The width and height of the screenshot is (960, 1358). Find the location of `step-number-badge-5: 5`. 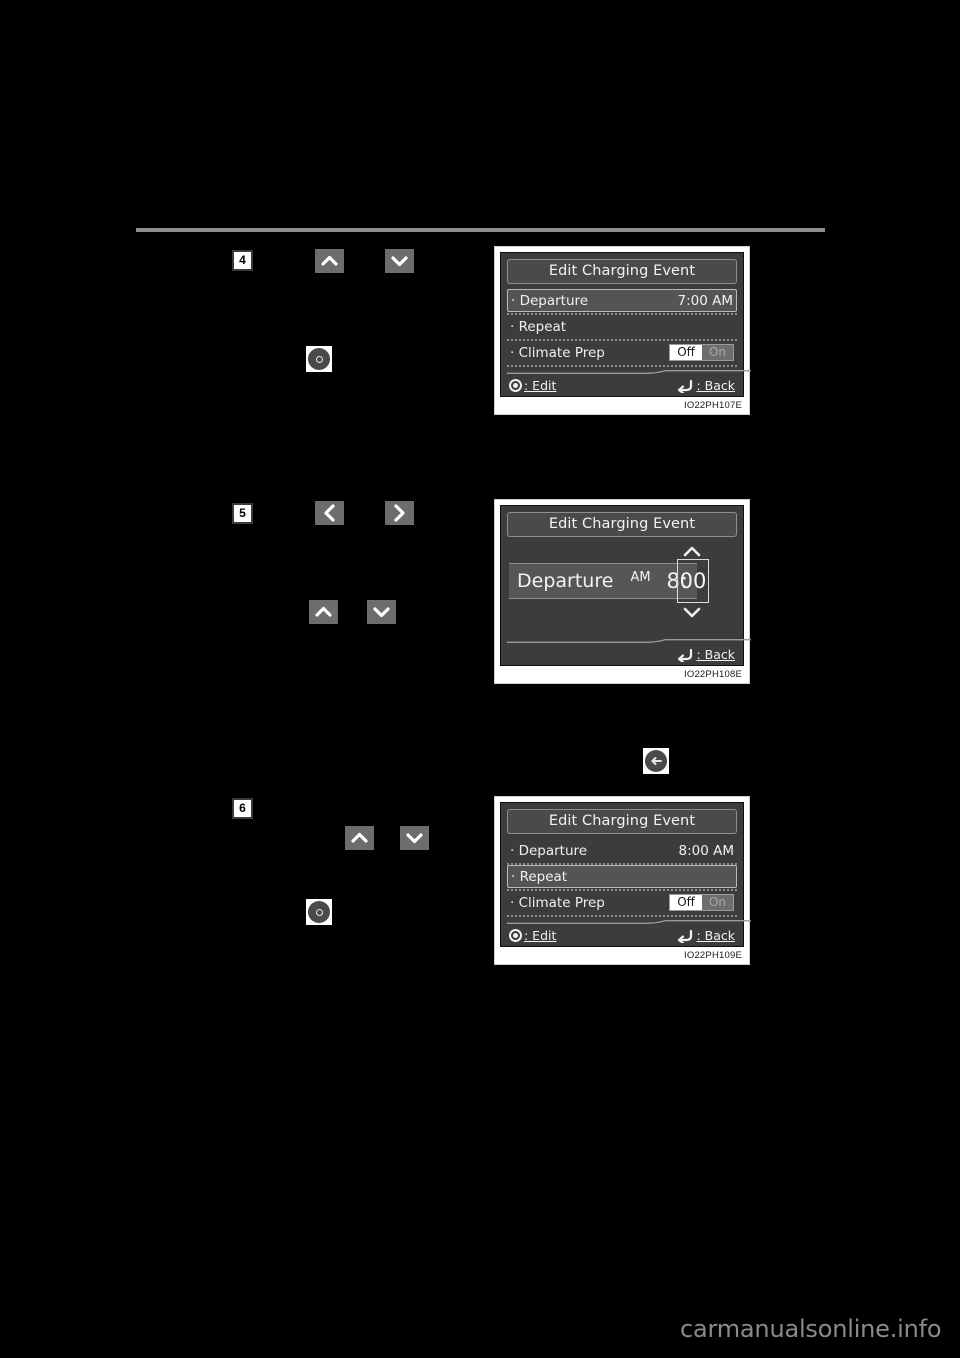

step-number-badge-5: 5 is located at coordinates (242, 513).